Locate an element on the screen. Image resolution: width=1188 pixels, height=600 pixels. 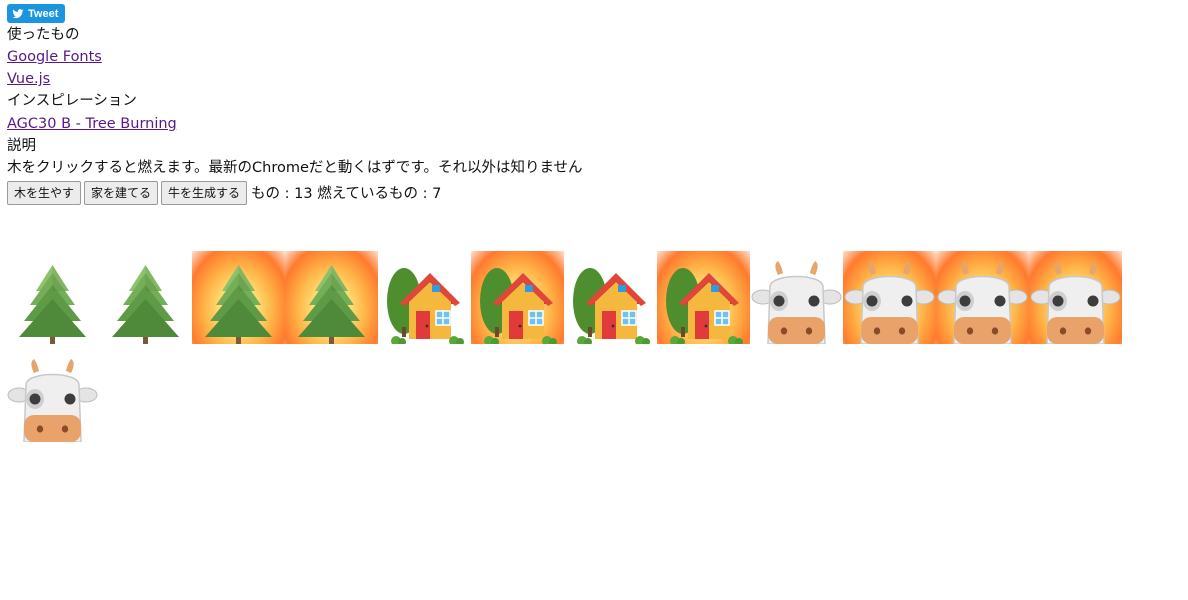
inspiration-heading: インスピレーション is located at coordinates (72, 101).